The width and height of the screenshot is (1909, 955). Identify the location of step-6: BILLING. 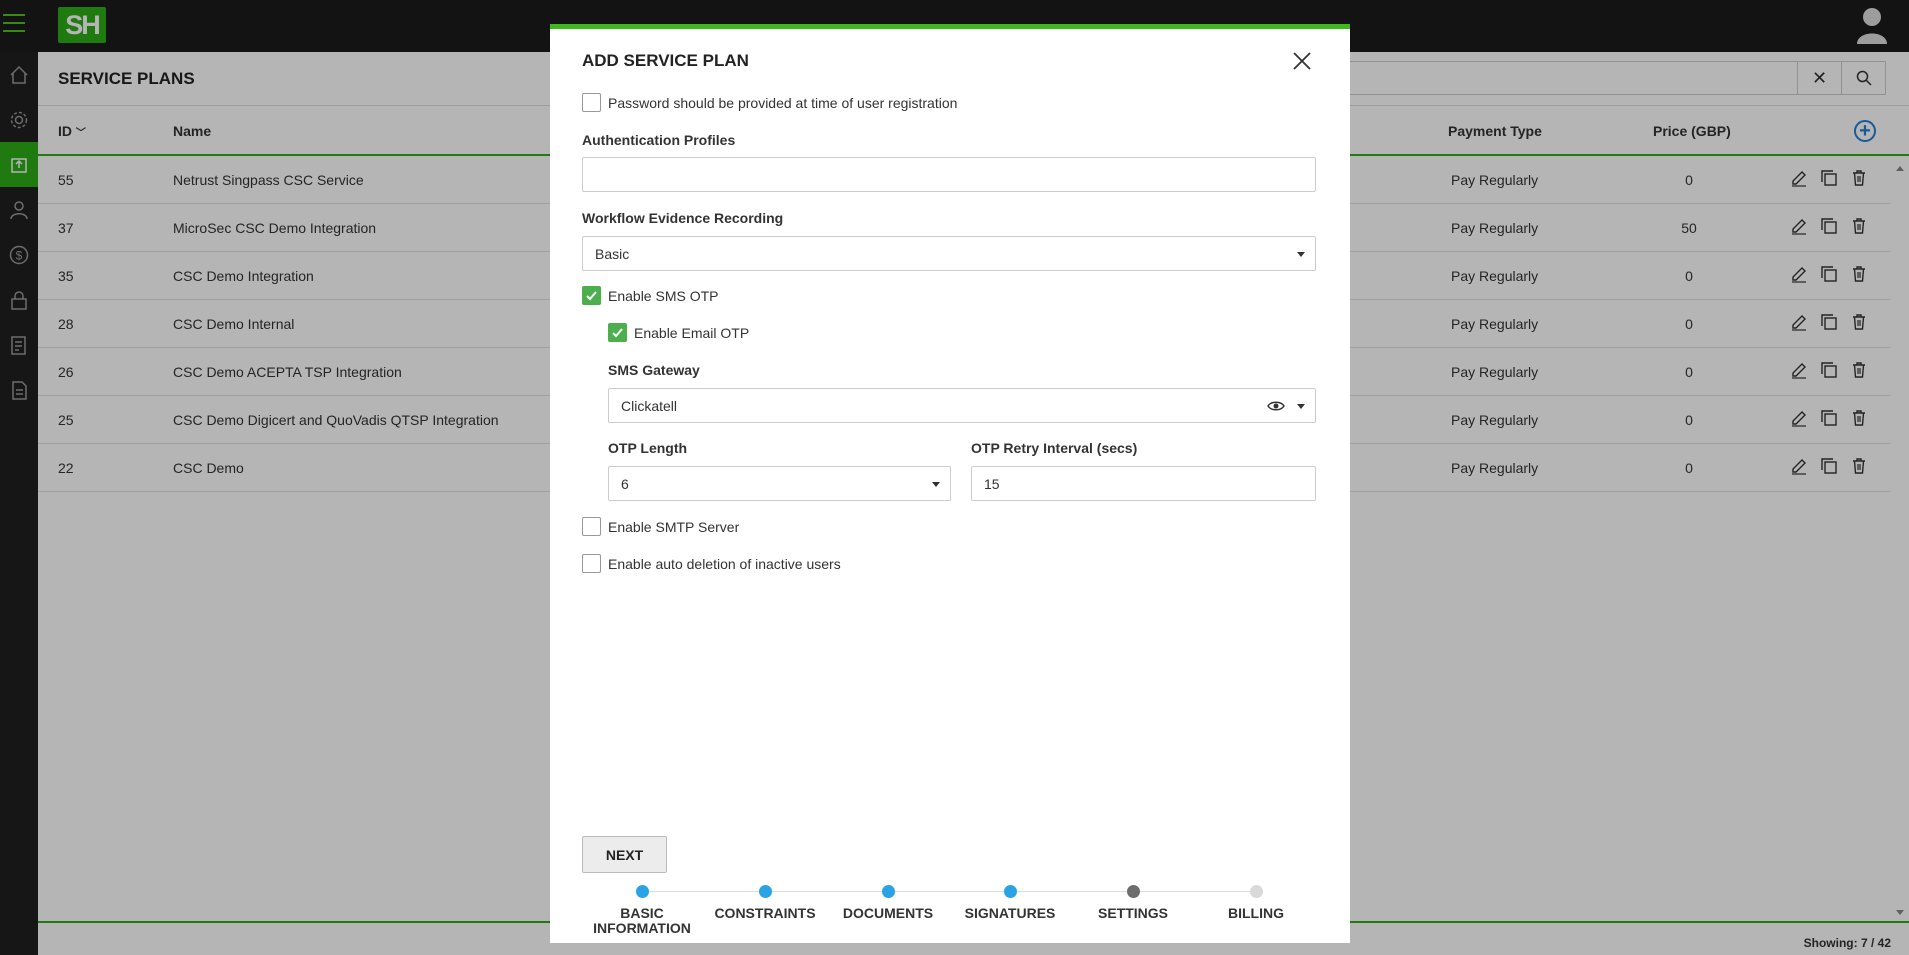
(1256, 903).